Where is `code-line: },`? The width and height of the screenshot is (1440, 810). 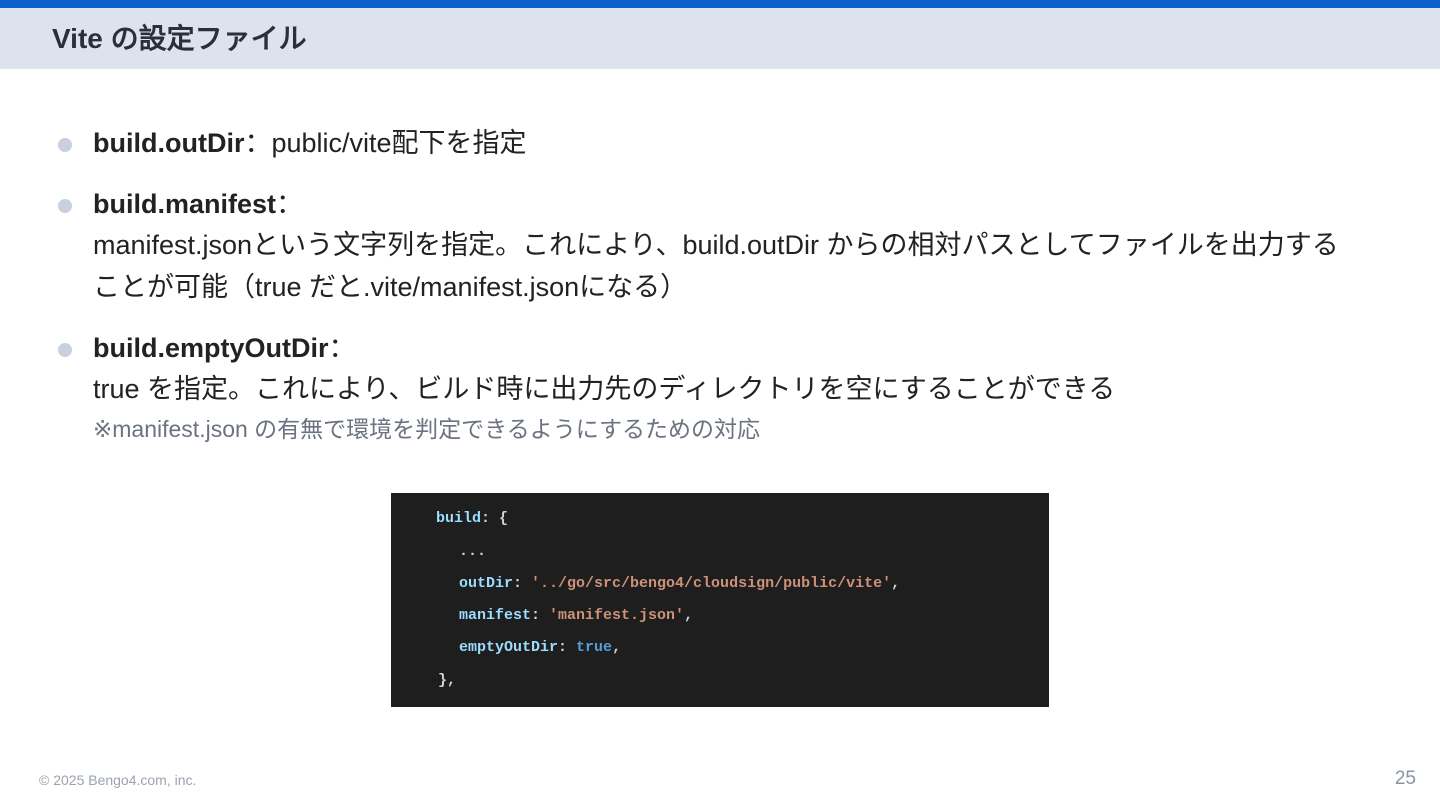 code-line: }, is located at coordinates (447, 681).